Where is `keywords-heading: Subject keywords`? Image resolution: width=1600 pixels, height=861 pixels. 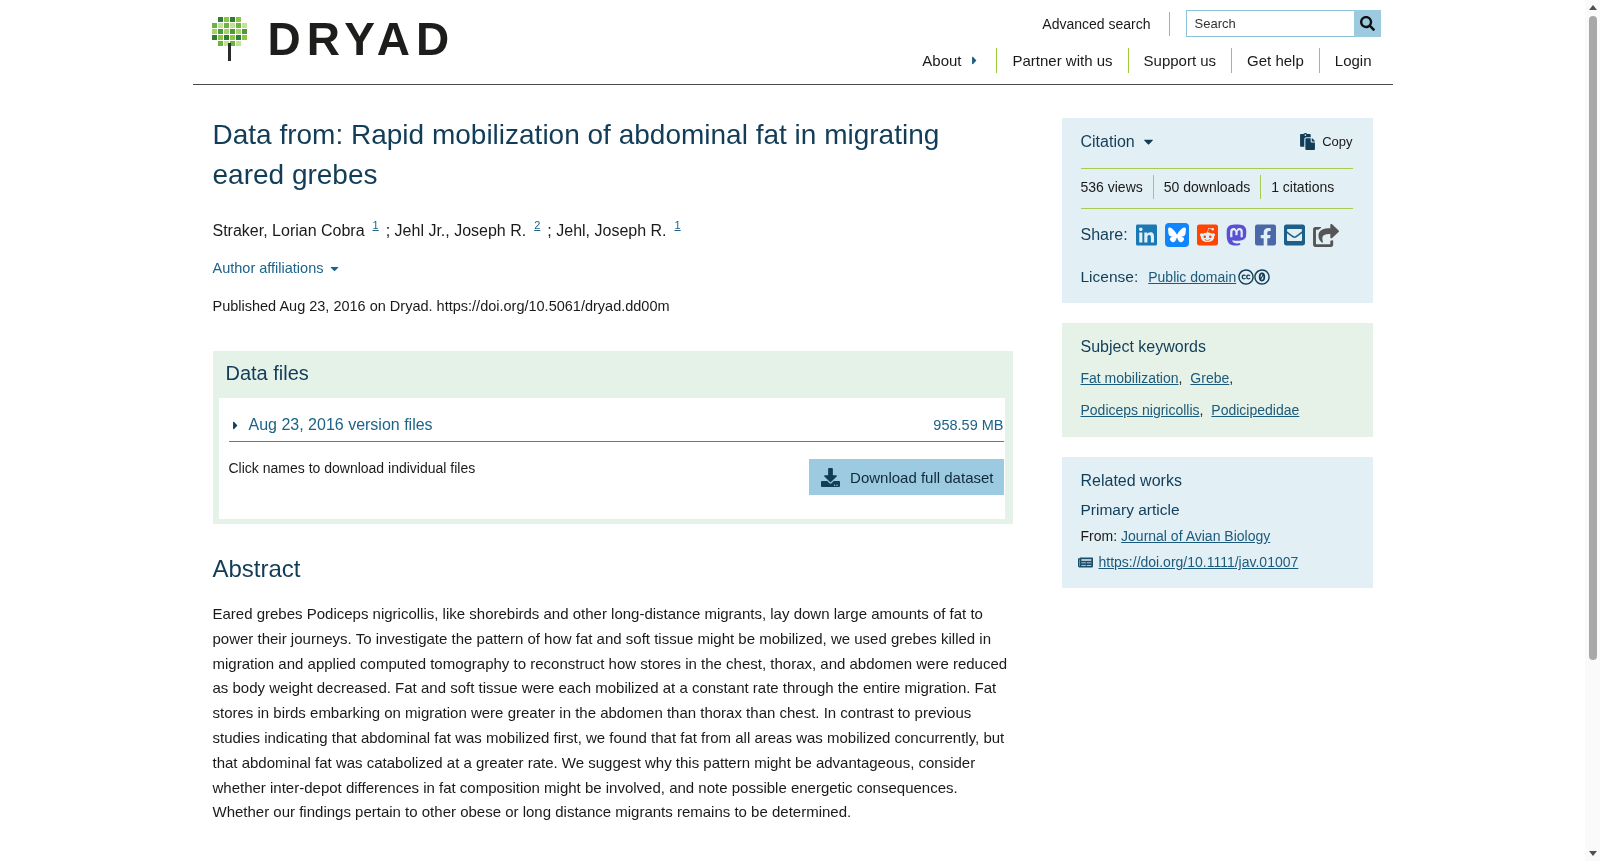
keywords-heading: Subject keywords is located at coordinates (1143, 347).